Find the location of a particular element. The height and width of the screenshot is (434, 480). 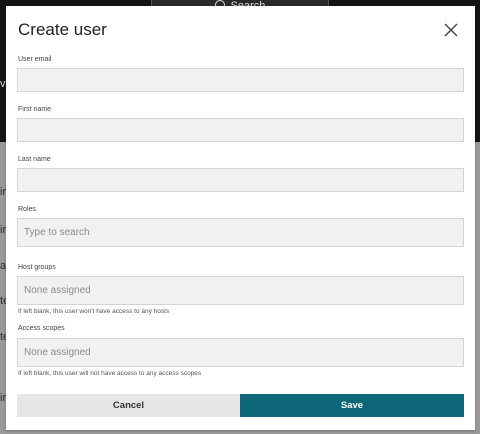

last-name-label: Last name is located at coordinates (34, 159).